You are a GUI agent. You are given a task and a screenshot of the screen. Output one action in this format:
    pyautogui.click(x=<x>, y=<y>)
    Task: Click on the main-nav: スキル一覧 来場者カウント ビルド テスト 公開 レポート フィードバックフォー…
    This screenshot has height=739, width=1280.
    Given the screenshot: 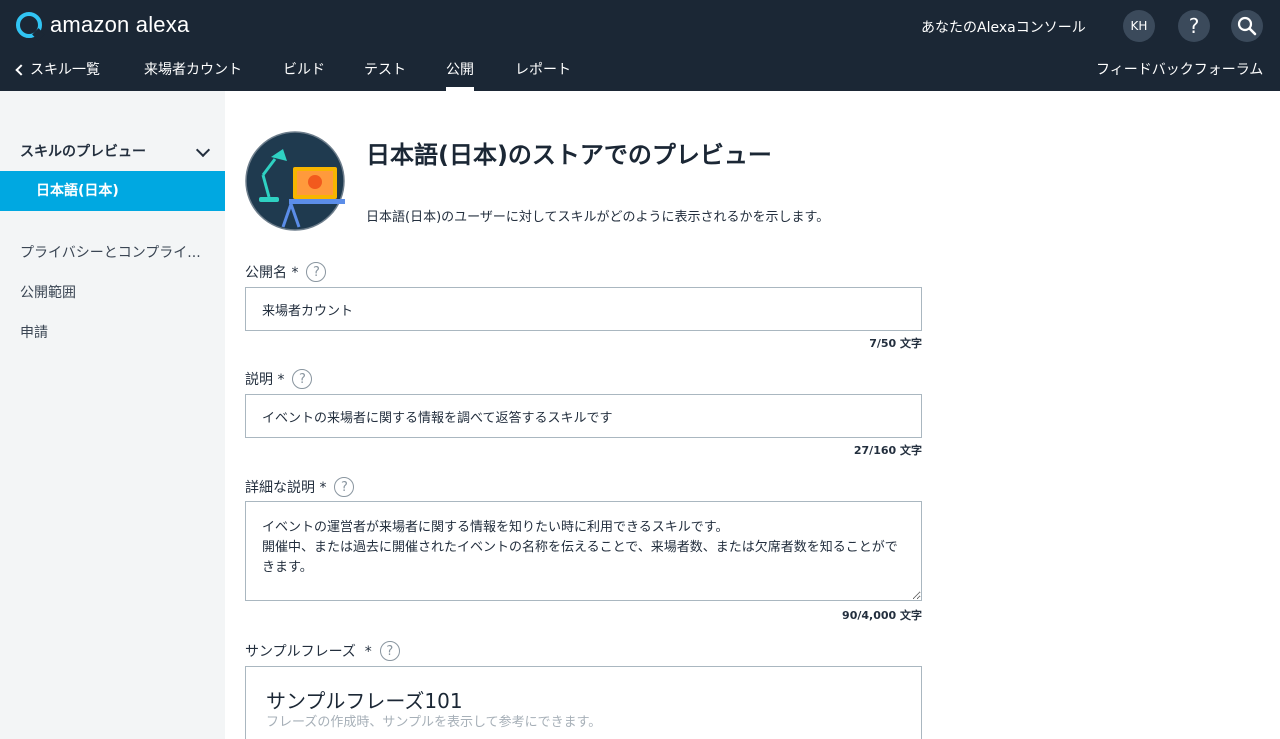 What is the action you would take?
    pyautogui.click(x=640, y=70)
    